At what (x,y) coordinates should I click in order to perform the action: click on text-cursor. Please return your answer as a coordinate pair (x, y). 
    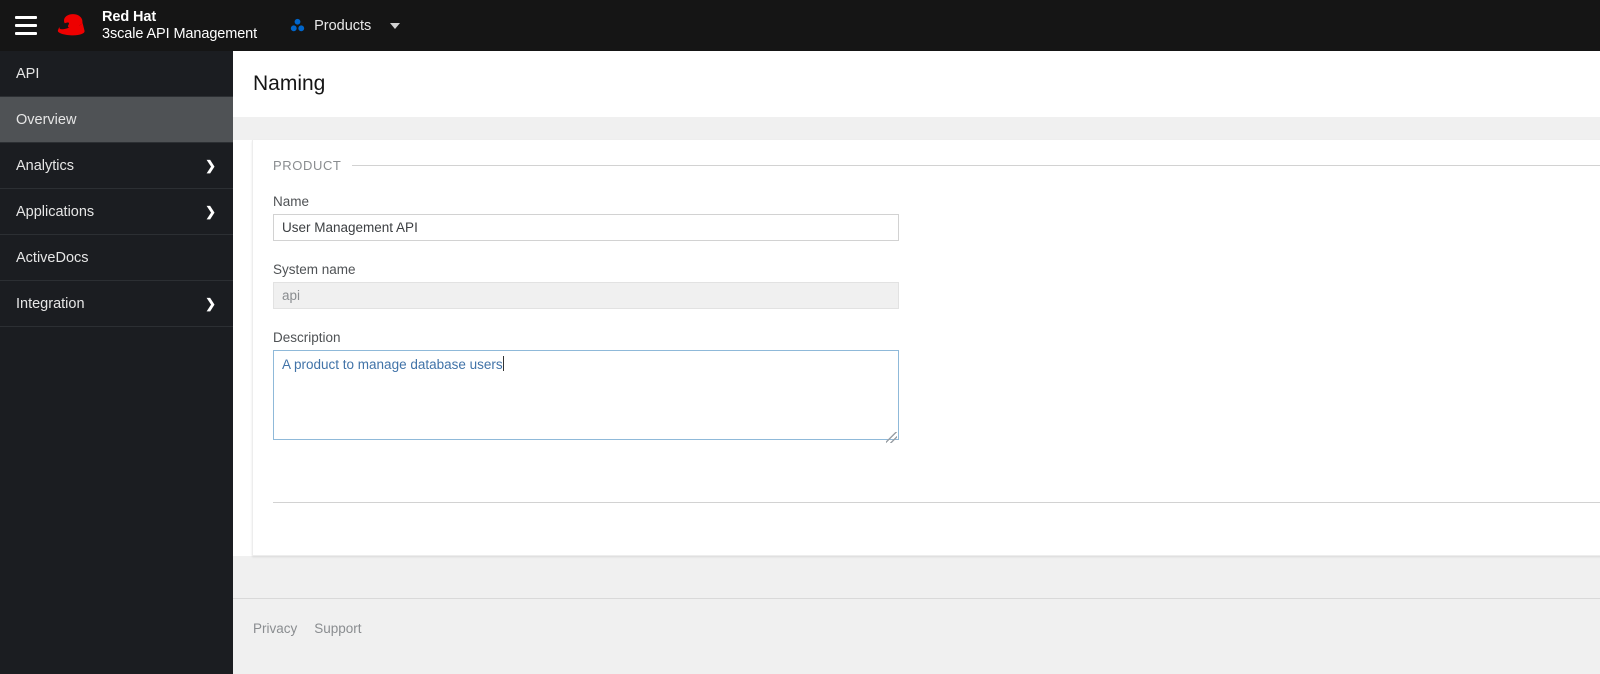
    Looking at the image, I should click on (503, 363).